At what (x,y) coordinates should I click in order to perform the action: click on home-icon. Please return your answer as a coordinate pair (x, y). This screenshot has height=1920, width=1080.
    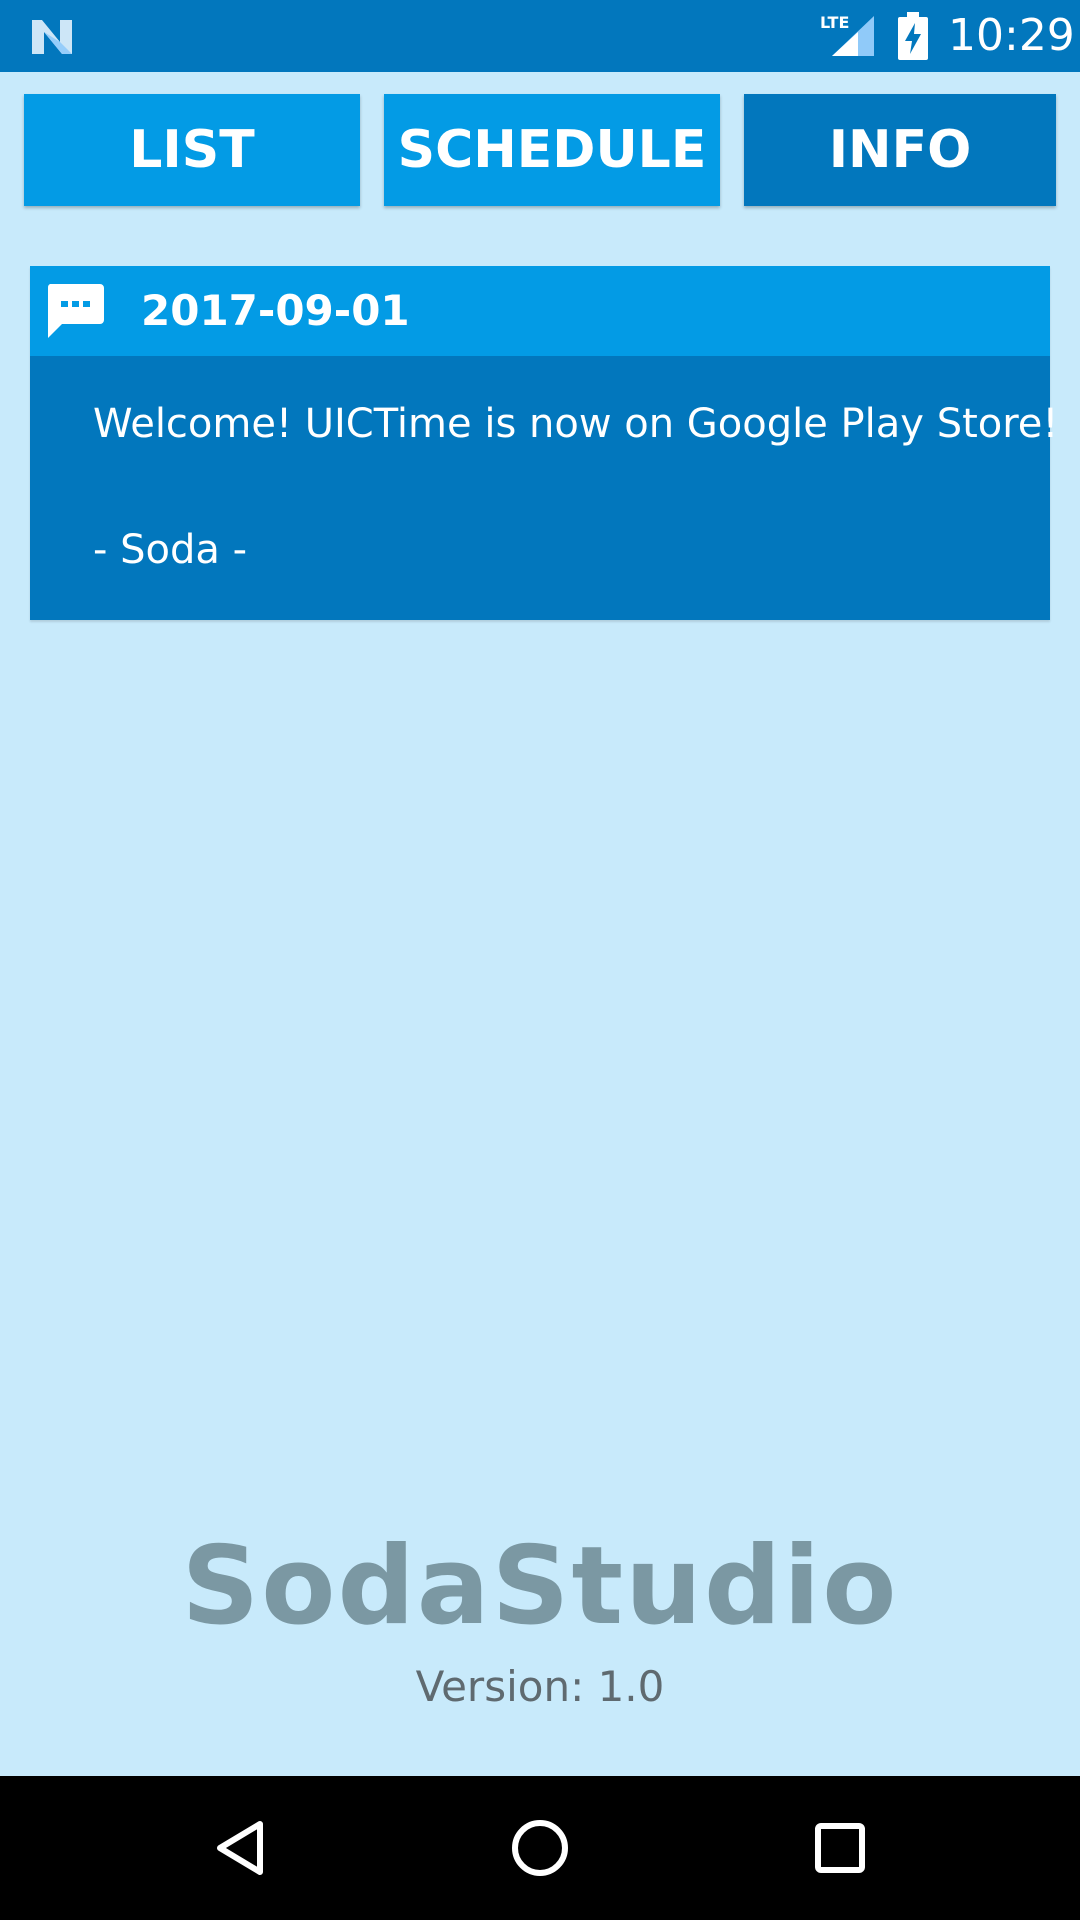
    Looking at the image, I should click on (540, 1848).